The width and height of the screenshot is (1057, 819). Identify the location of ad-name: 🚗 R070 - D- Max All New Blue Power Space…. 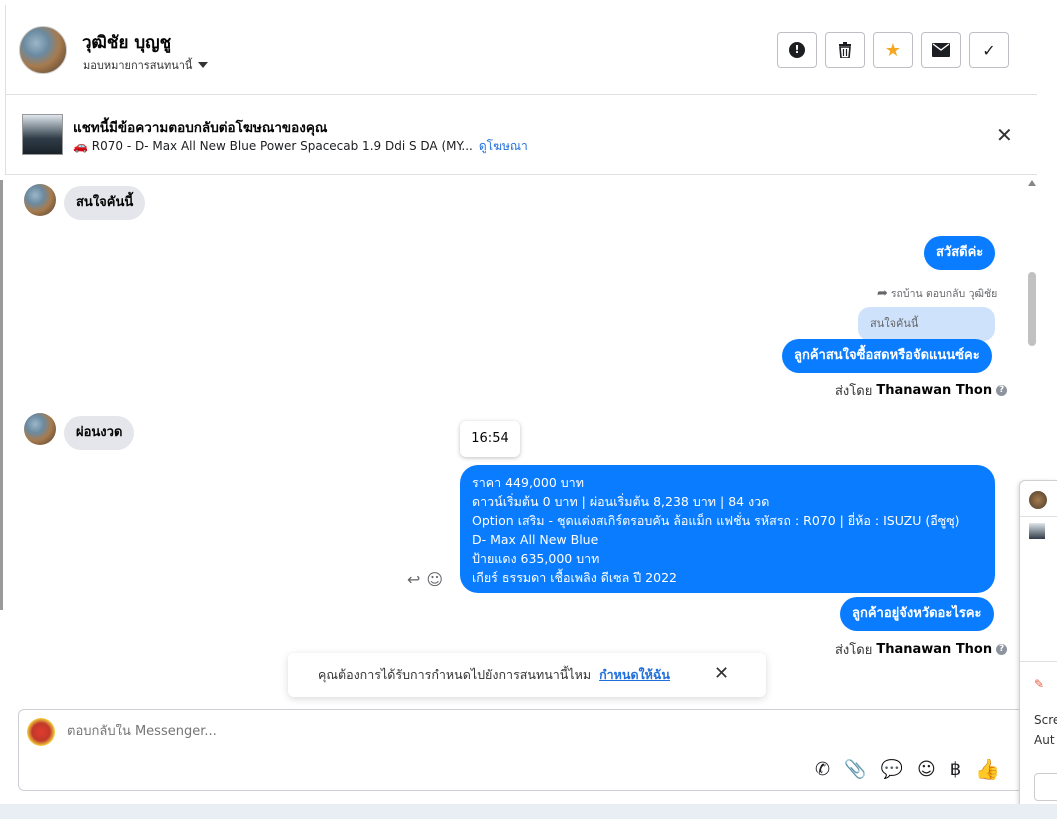
(273, 146).